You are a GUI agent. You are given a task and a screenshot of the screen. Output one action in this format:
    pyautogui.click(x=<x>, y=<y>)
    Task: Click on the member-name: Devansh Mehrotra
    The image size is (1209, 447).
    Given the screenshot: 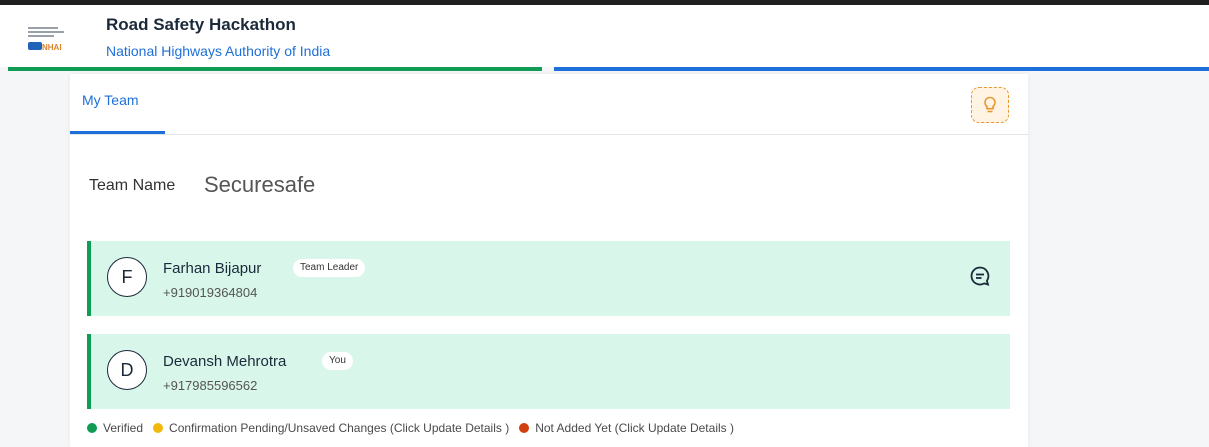 What is the action you would take?
    pyautogui.click(x=225, y=361)
    